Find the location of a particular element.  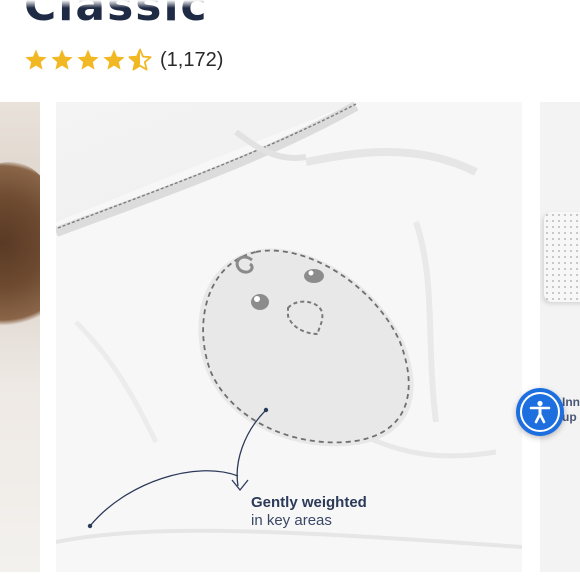

carousel-slide-previous is located at coordinates (20, 337).